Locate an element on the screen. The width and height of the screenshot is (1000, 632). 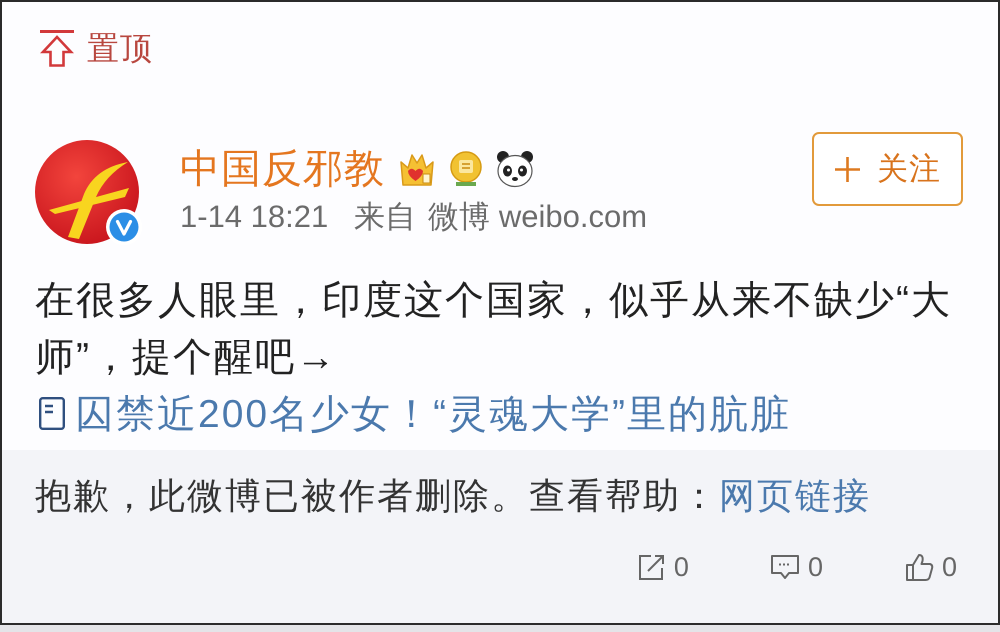
source-label: 来自 is located at coordinates (385, 217).